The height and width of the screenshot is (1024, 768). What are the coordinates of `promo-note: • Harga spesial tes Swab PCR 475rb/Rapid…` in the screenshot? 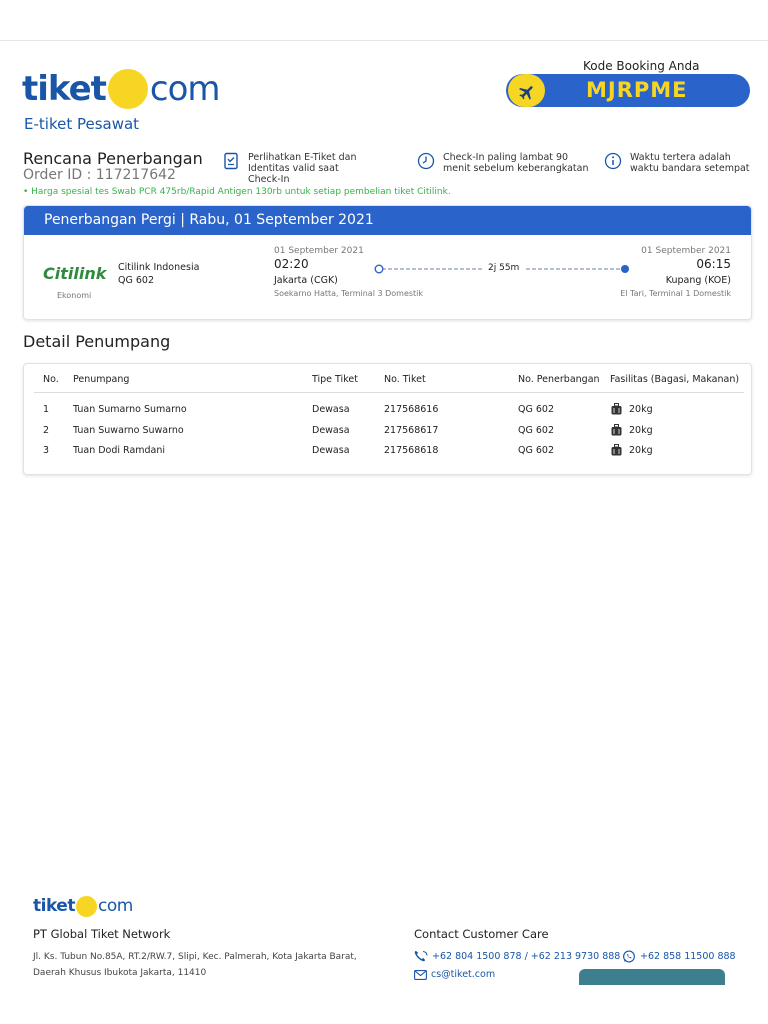 It's located at (237, 192).